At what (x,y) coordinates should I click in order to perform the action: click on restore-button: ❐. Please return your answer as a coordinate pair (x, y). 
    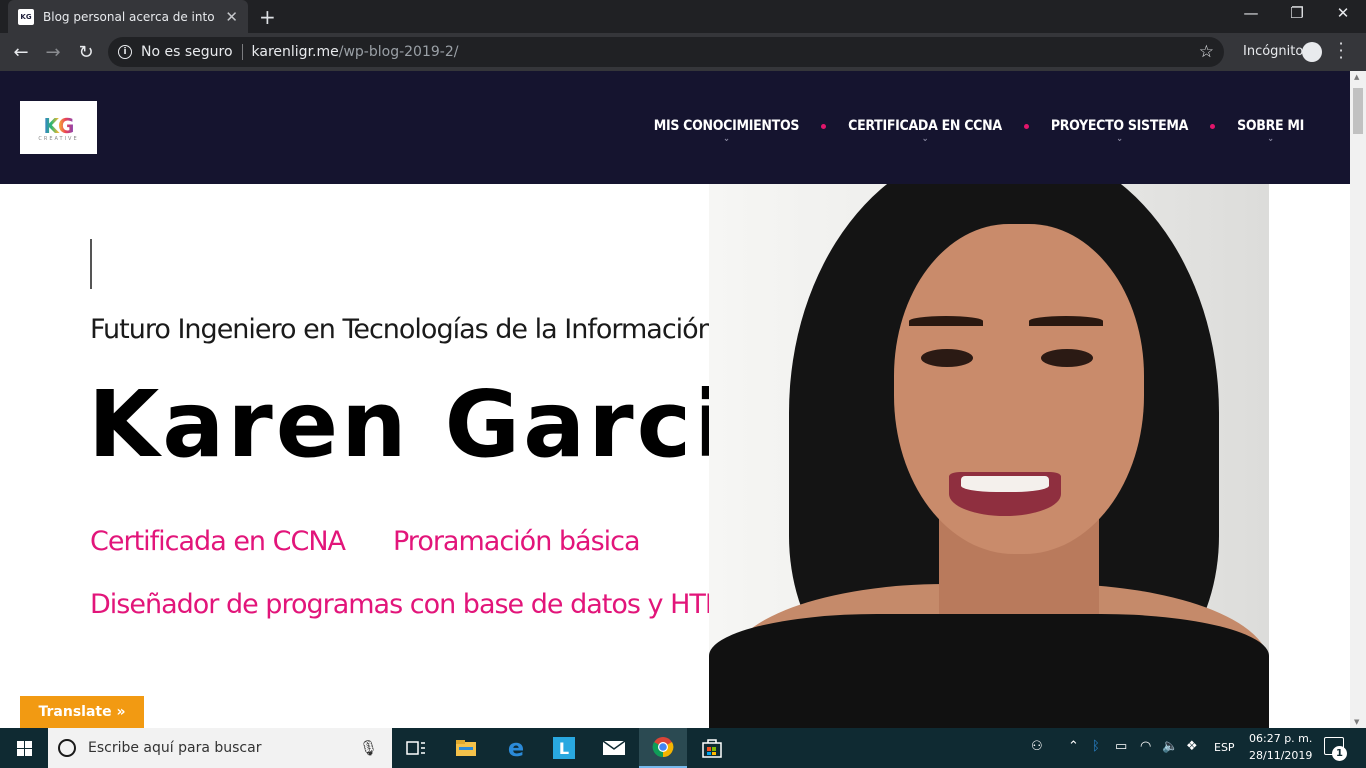
    Looking at the image, I should click on (1297, 13).